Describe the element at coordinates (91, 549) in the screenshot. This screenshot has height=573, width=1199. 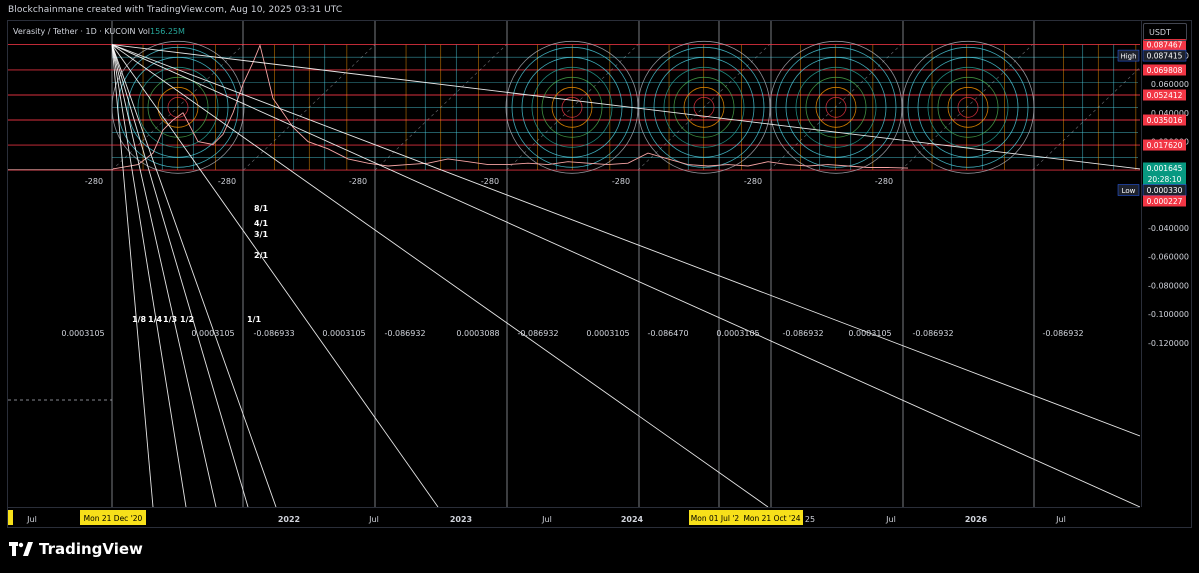
I see `tradingview-logo-text: TradingView` at that location.